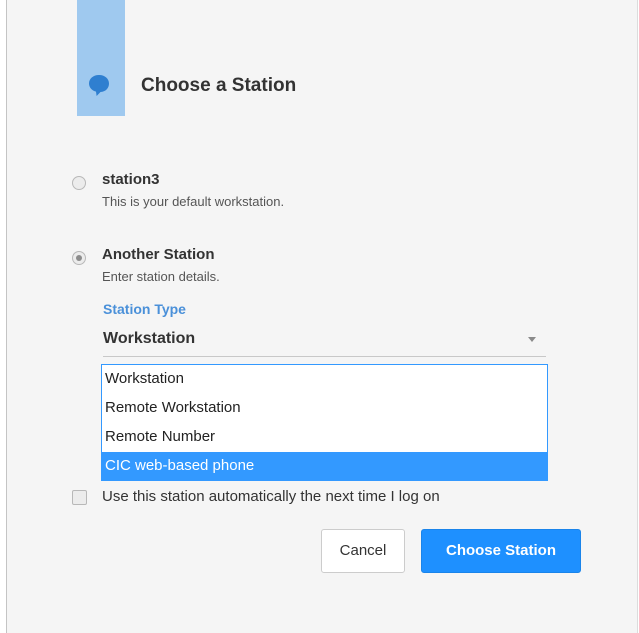 This screenshot has height=633, width=639. What do you see at coordinates (79, 258) in the screenshot?
I see `another-station-radio` at bounding box center [79, 258].